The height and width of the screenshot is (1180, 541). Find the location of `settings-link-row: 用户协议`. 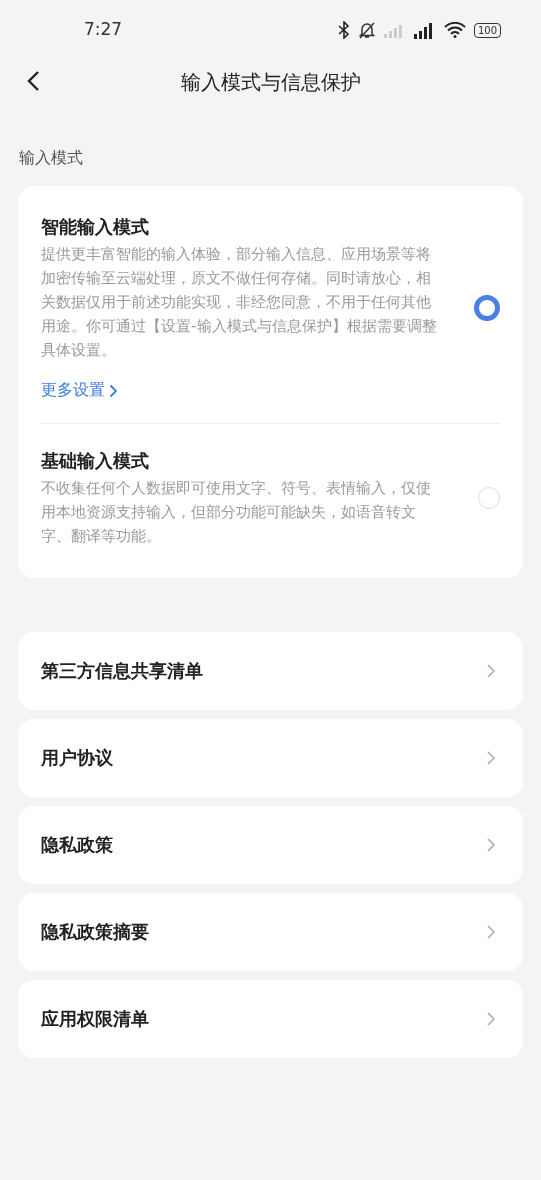

settings-link-row: 用户协议 is located at coordinates (270, 758).